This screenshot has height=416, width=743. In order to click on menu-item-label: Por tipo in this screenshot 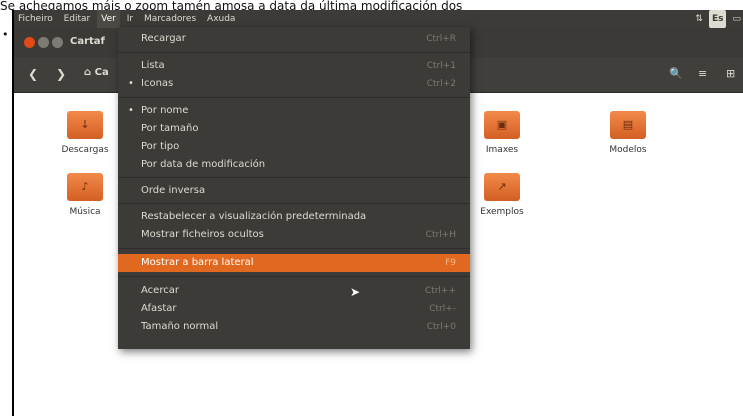, I will do `click(160, 146)`.